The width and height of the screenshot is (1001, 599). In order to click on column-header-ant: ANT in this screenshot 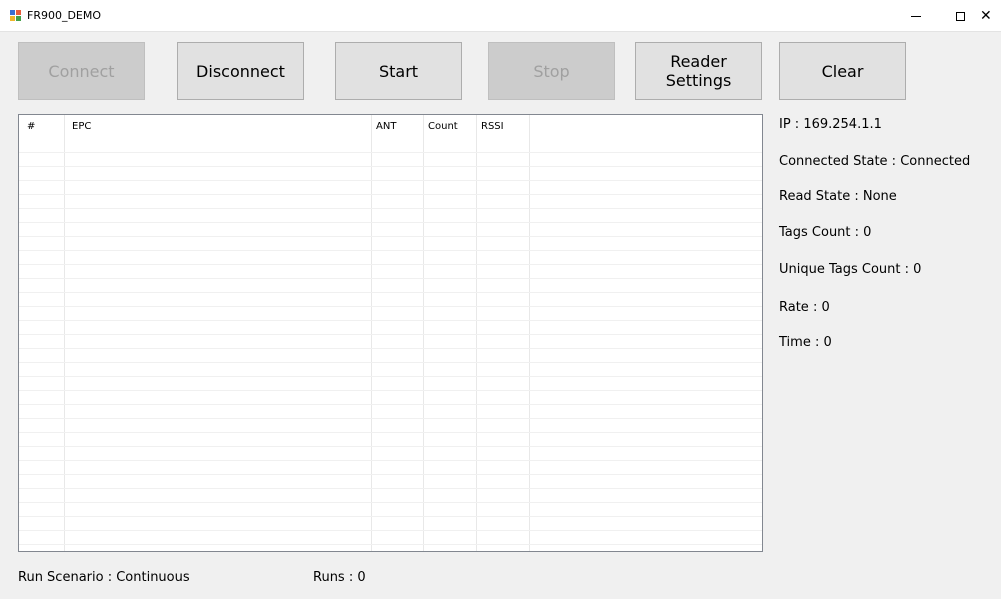, I will do `click(397, 126)`.